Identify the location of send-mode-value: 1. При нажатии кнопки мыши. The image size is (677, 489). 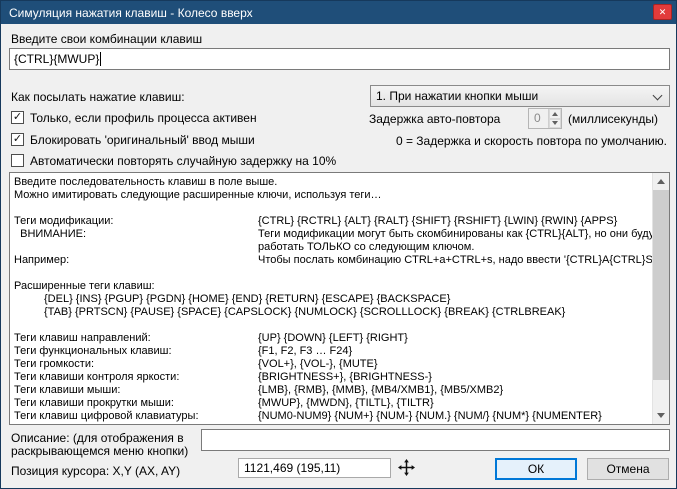
(457, 96).